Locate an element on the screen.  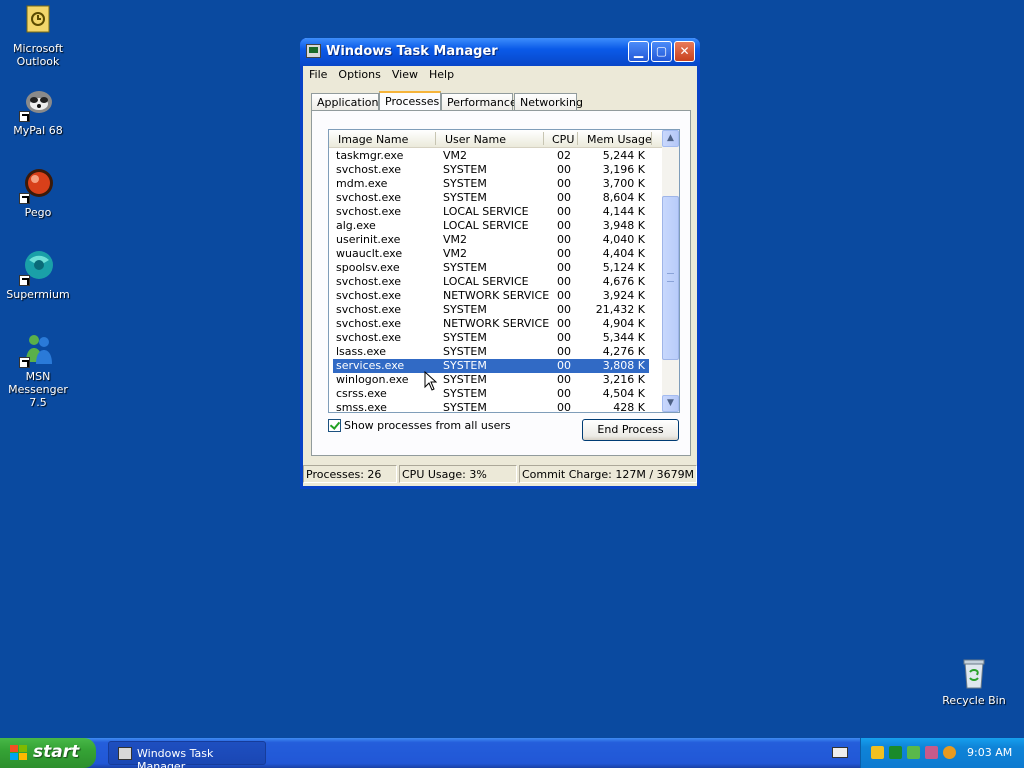
start-button: start is located at coordinates (48, 753).